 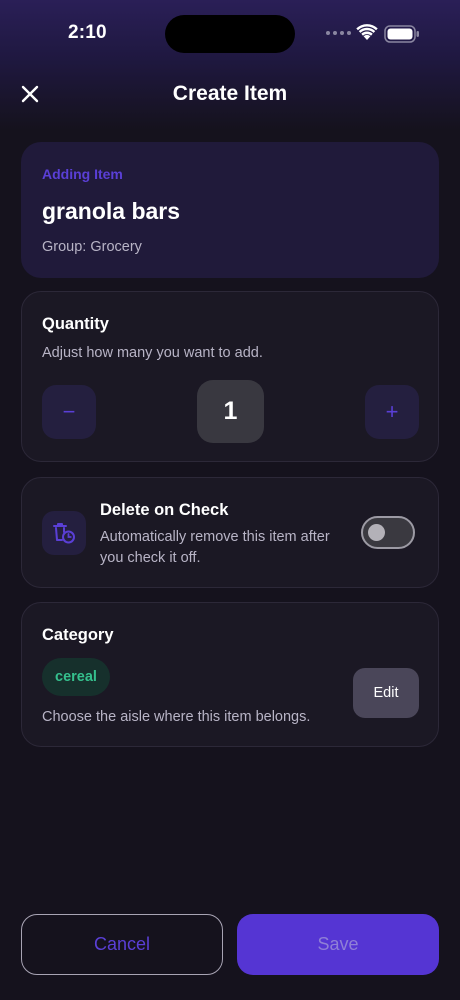 What do you see at coordinates (92, 247) in the screenshot?
I see `item-group: Group: Grocery` at bounding box center [92, 247].